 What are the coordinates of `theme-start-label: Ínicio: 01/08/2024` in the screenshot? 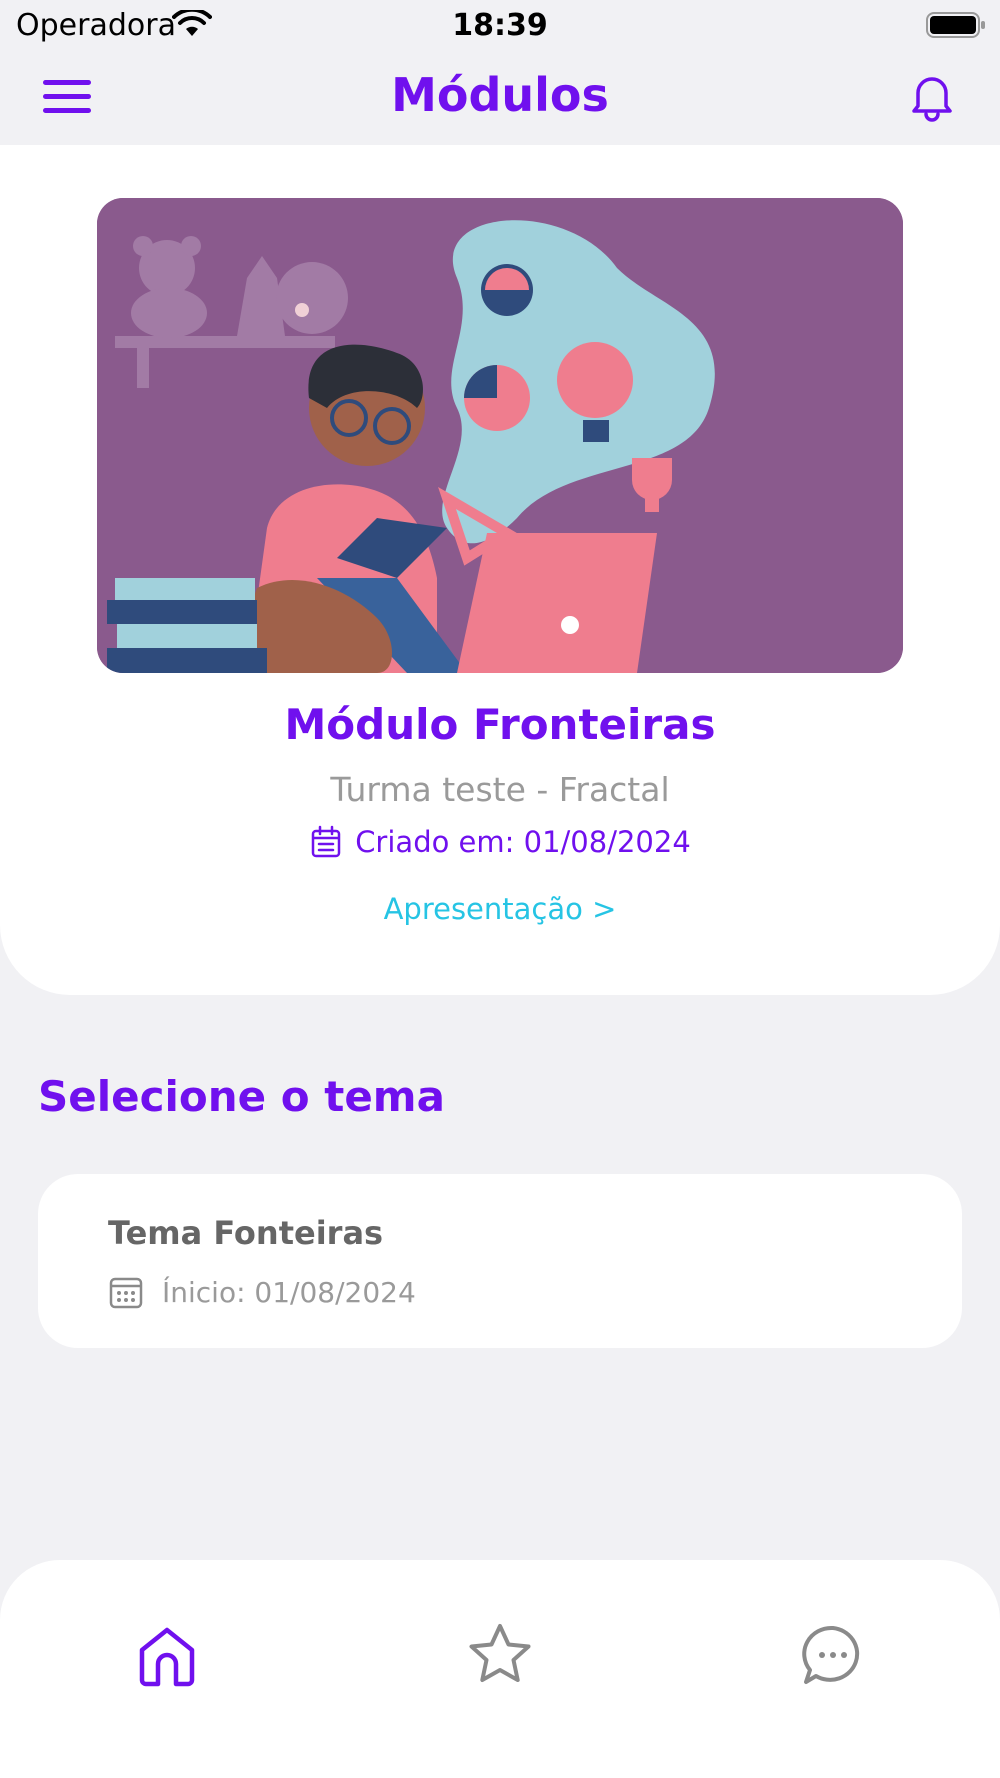 It's located at (289, 1292).